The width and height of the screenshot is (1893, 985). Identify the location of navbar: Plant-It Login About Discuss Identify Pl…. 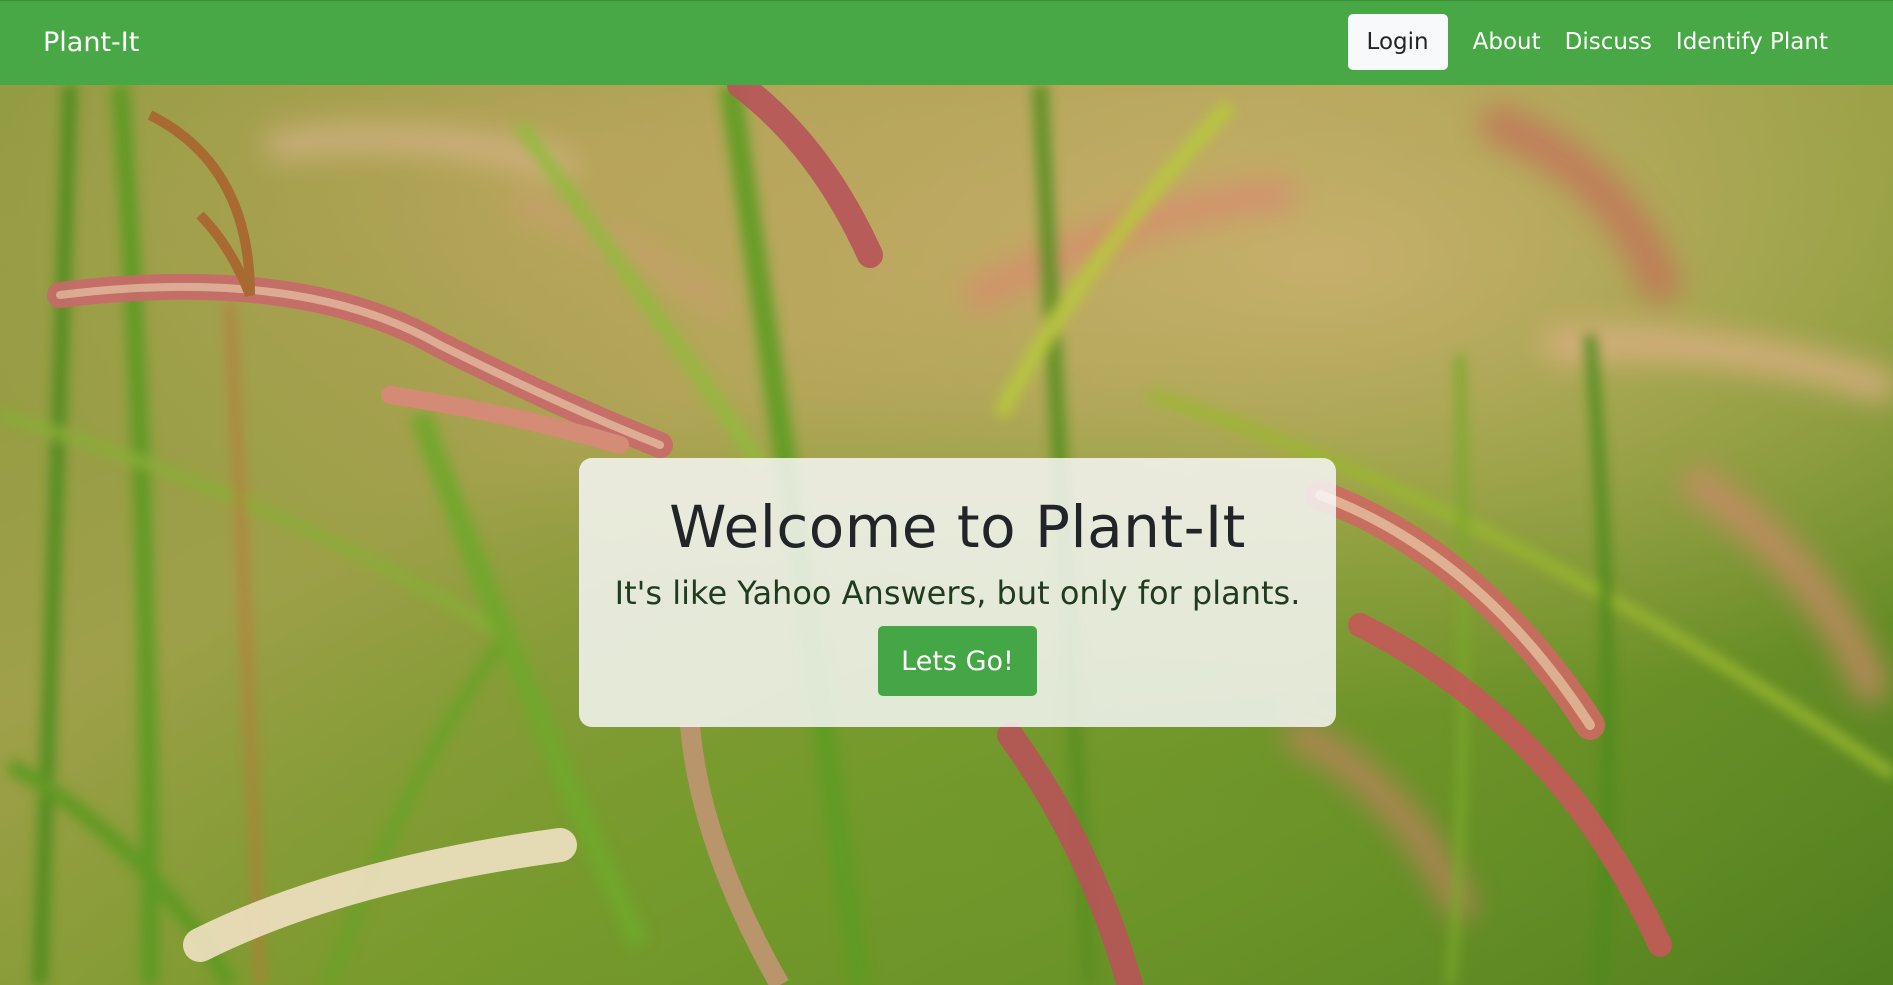
(946, 42).